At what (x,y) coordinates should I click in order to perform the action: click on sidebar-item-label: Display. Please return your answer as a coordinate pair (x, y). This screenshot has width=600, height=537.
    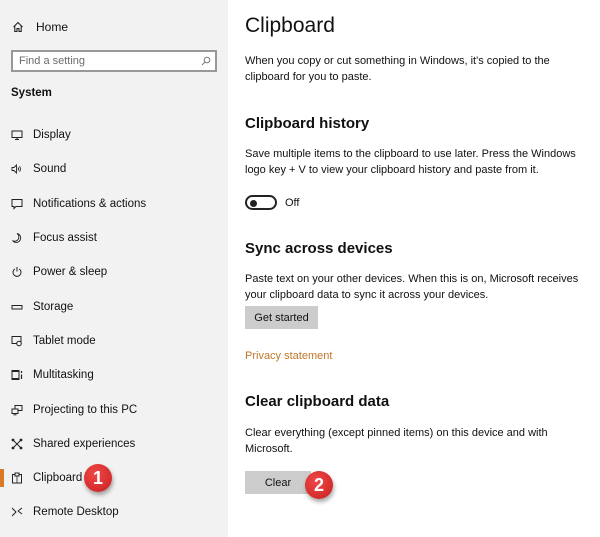
    Looking at the image, I should click on (52, 135).